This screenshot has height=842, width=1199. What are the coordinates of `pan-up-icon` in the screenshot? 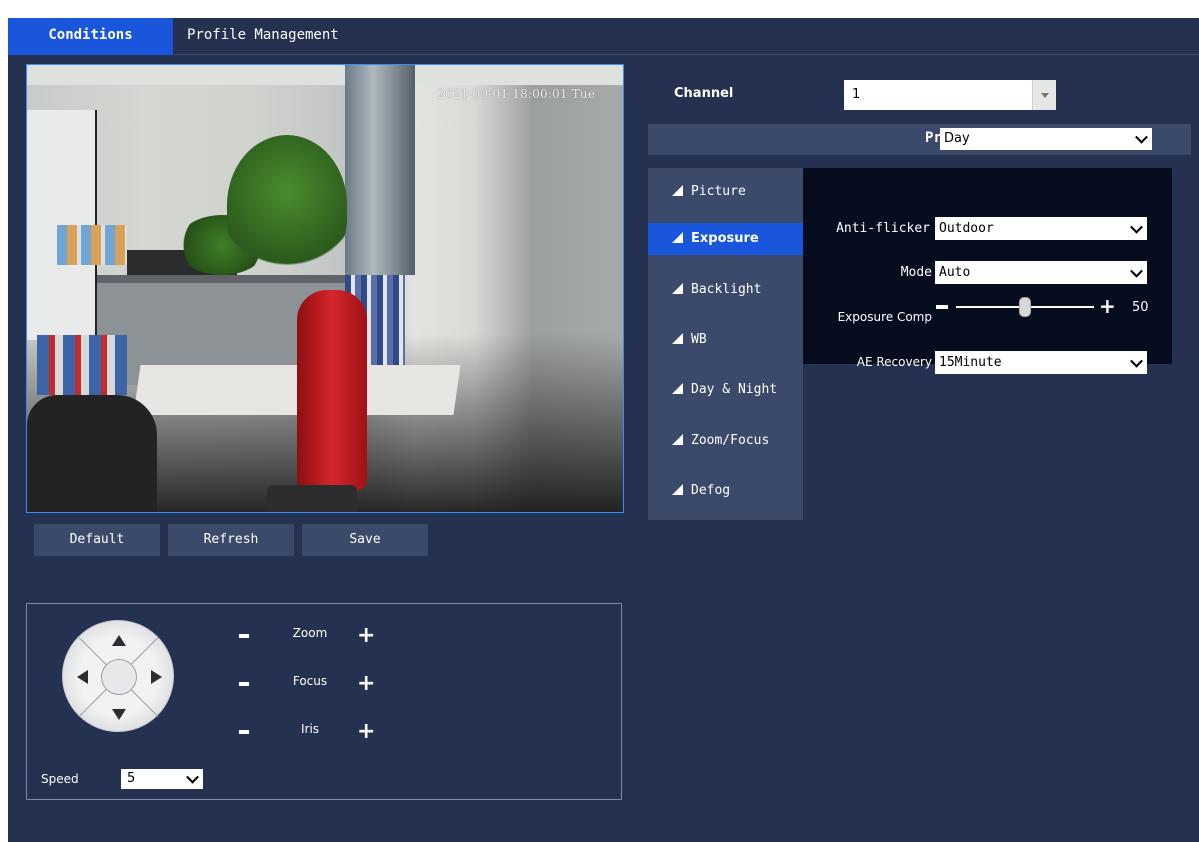 It's located at (119, 640).